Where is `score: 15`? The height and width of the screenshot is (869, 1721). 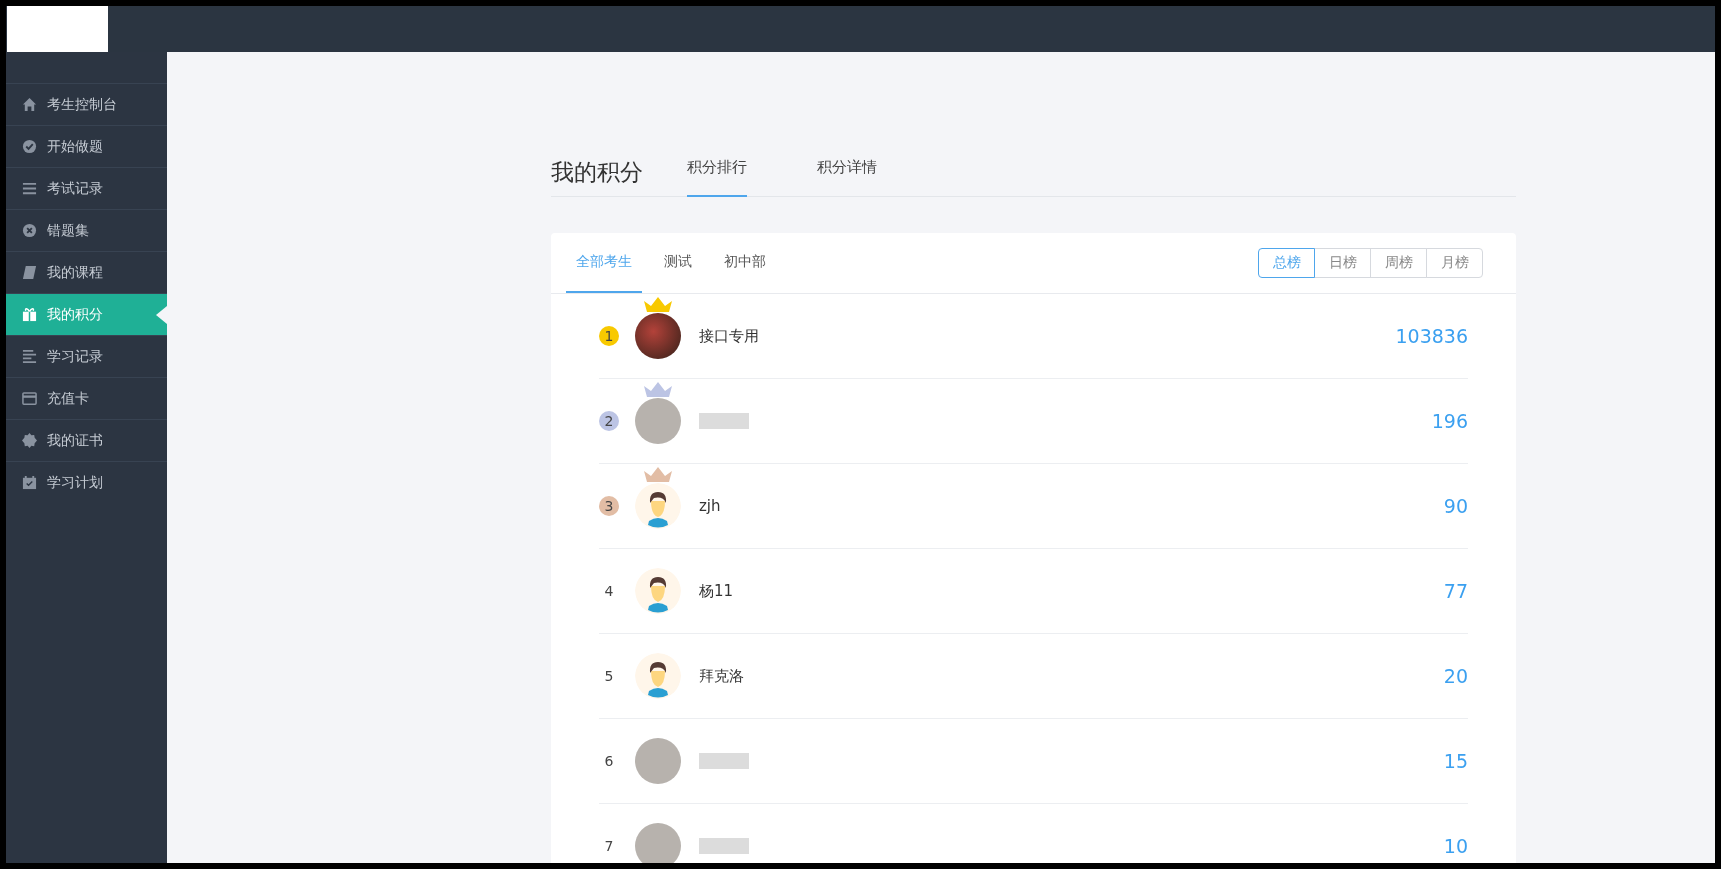
score: 15 is located at coordinates (1455, 761).